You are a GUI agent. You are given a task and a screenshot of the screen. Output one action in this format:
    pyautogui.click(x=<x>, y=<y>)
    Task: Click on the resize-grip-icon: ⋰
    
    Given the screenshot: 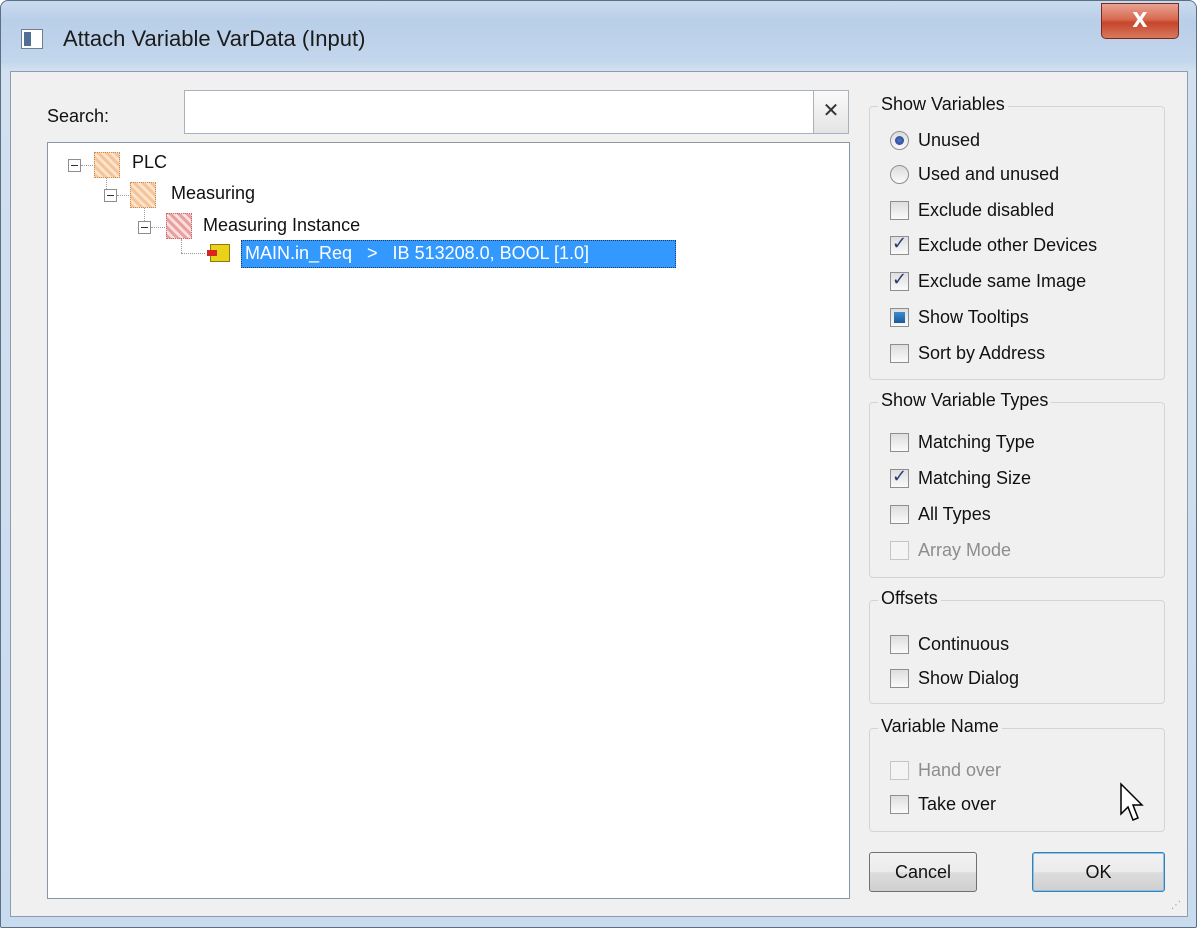 What is the action you would take?
    pyautogui.click(x=1176, y=905)
    